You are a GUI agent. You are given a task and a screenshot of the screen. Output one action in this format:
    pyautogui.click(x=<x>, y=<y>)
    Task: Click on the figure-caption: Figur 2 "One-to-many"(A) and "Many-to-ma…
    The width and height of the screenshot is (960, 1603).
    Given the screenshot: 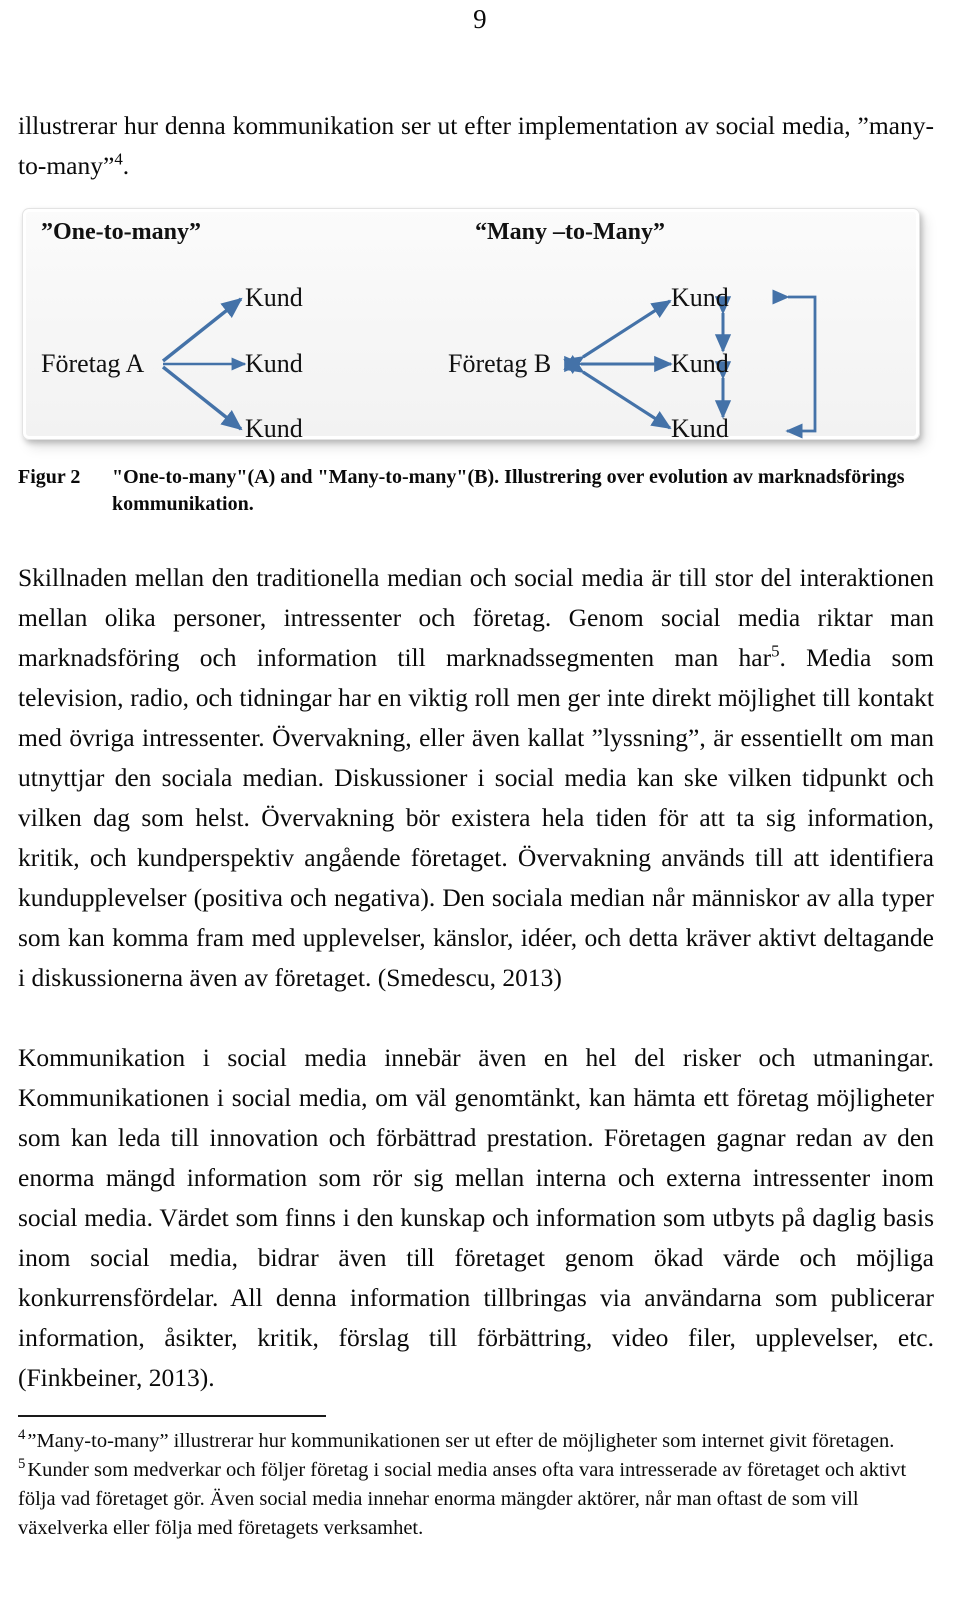 What is the action you would take?
    pyautogui.click(x=476, y=491)
    